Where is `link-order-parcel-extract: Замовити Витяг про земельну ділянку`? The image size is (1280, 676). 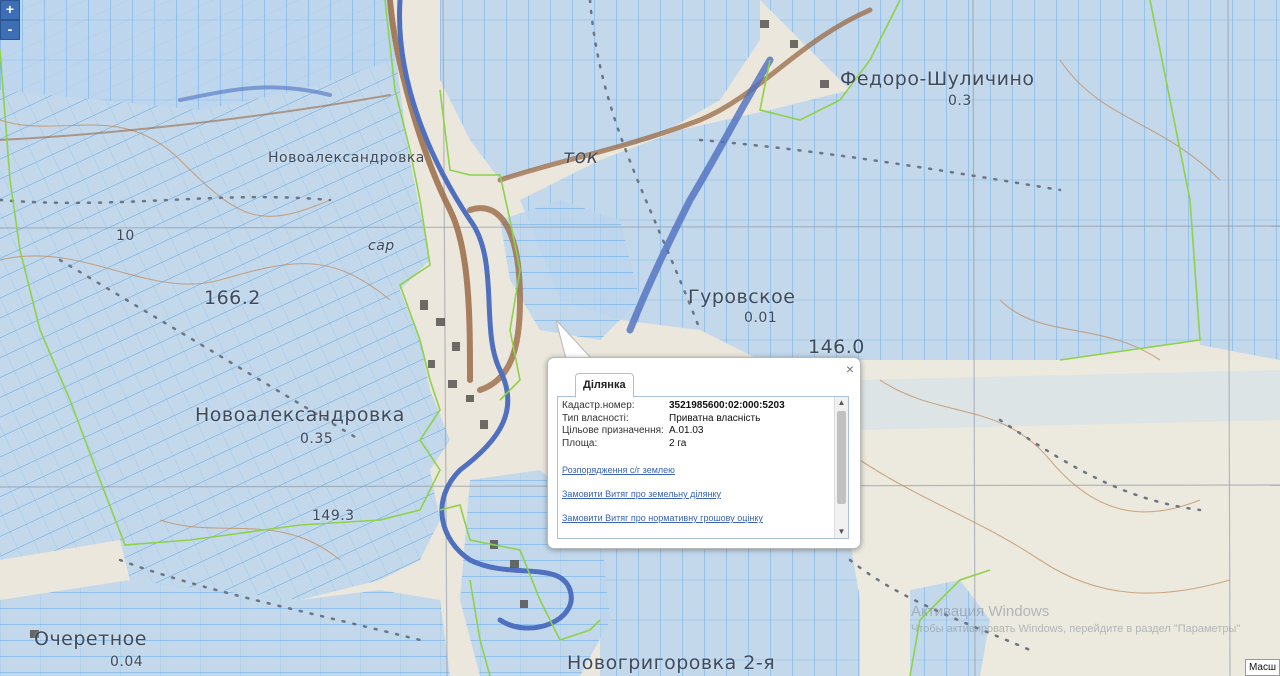 link-order-parcel-extract: Замовити Витяг про земельну ділянку is located at coordinates (698, 494).